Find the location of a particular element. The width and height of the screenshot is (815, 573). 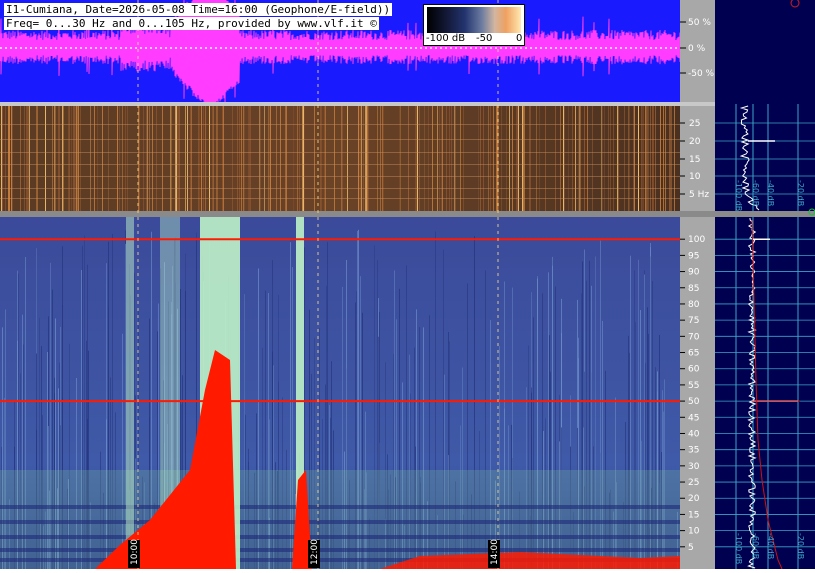

upper-spectrum-db-label: -40 dB is located at coordinates (770, 193).